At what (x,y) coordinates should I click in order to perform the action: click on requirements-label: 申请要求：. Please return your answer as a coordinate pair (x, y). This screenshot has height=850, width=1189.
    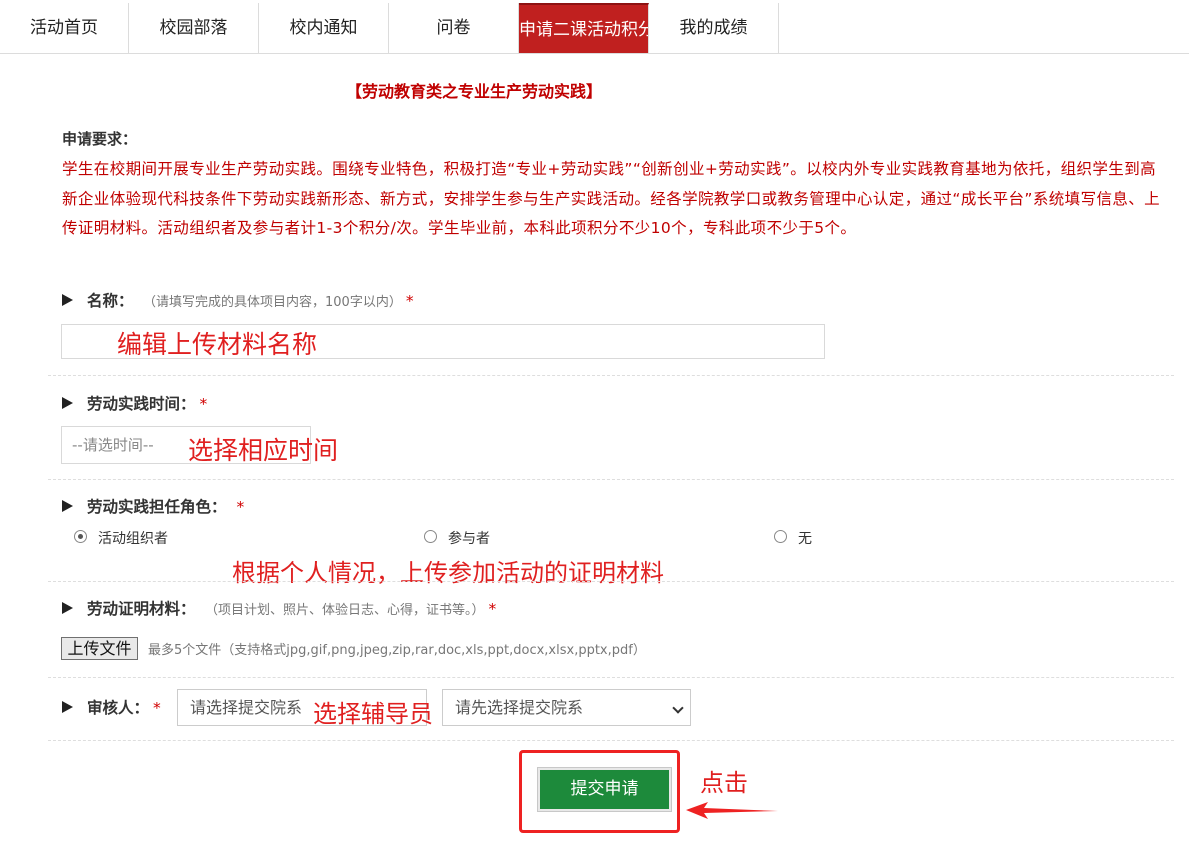
    Looking at the image, I should click on (100, 139).